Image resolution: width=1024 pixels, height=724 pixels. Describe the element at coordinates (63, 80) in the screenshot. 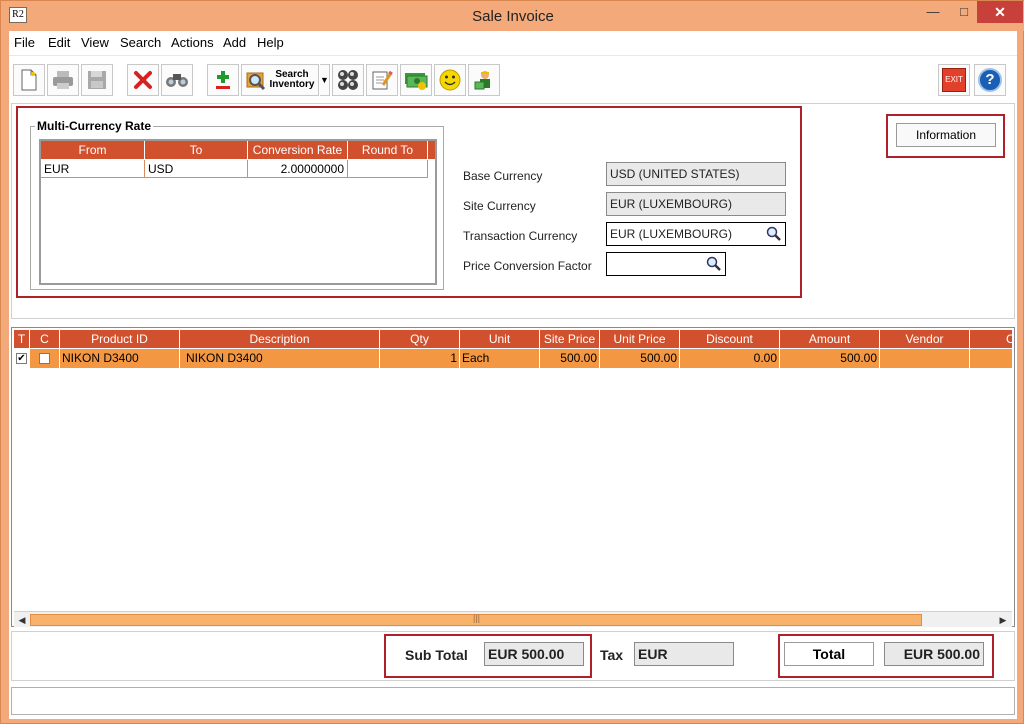

I see `print-button` at that location.